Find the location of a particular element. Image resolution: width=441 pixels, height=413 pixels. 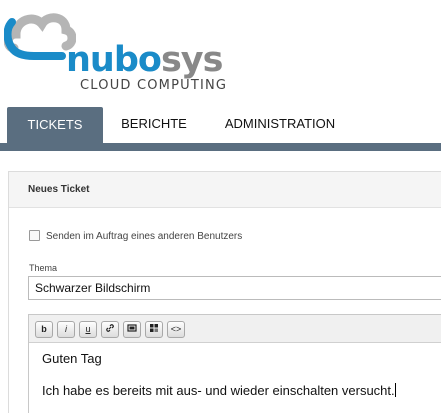

text-cursor is located at coordinates (395, 390).